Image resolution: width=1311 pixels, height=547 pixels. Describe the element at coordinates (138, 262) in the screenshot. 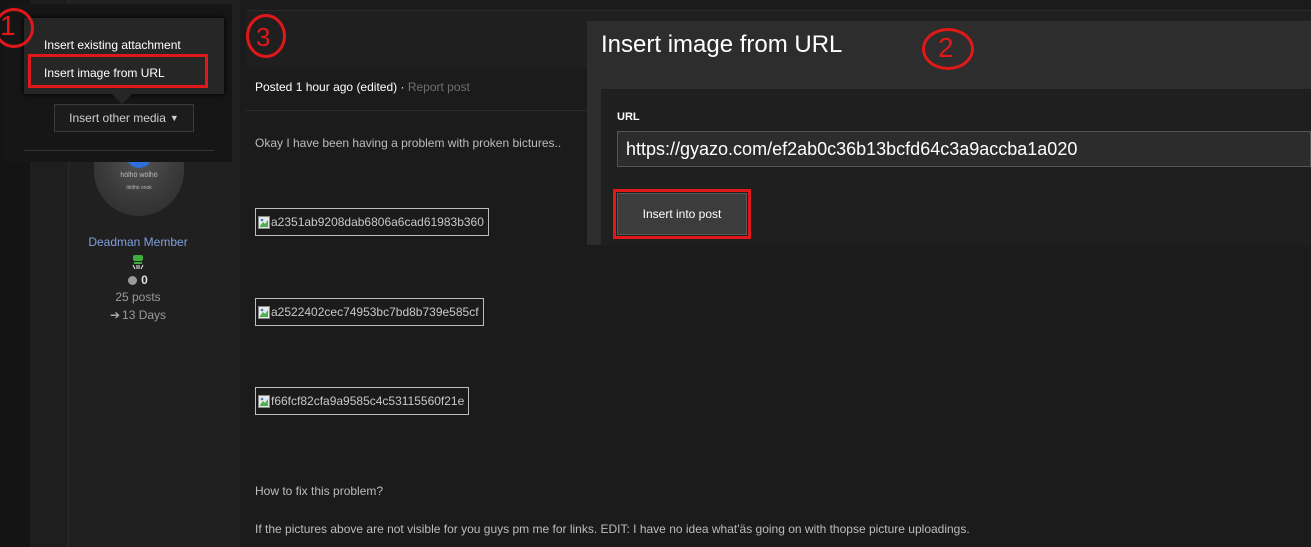

I see `rank-icon` at that location.